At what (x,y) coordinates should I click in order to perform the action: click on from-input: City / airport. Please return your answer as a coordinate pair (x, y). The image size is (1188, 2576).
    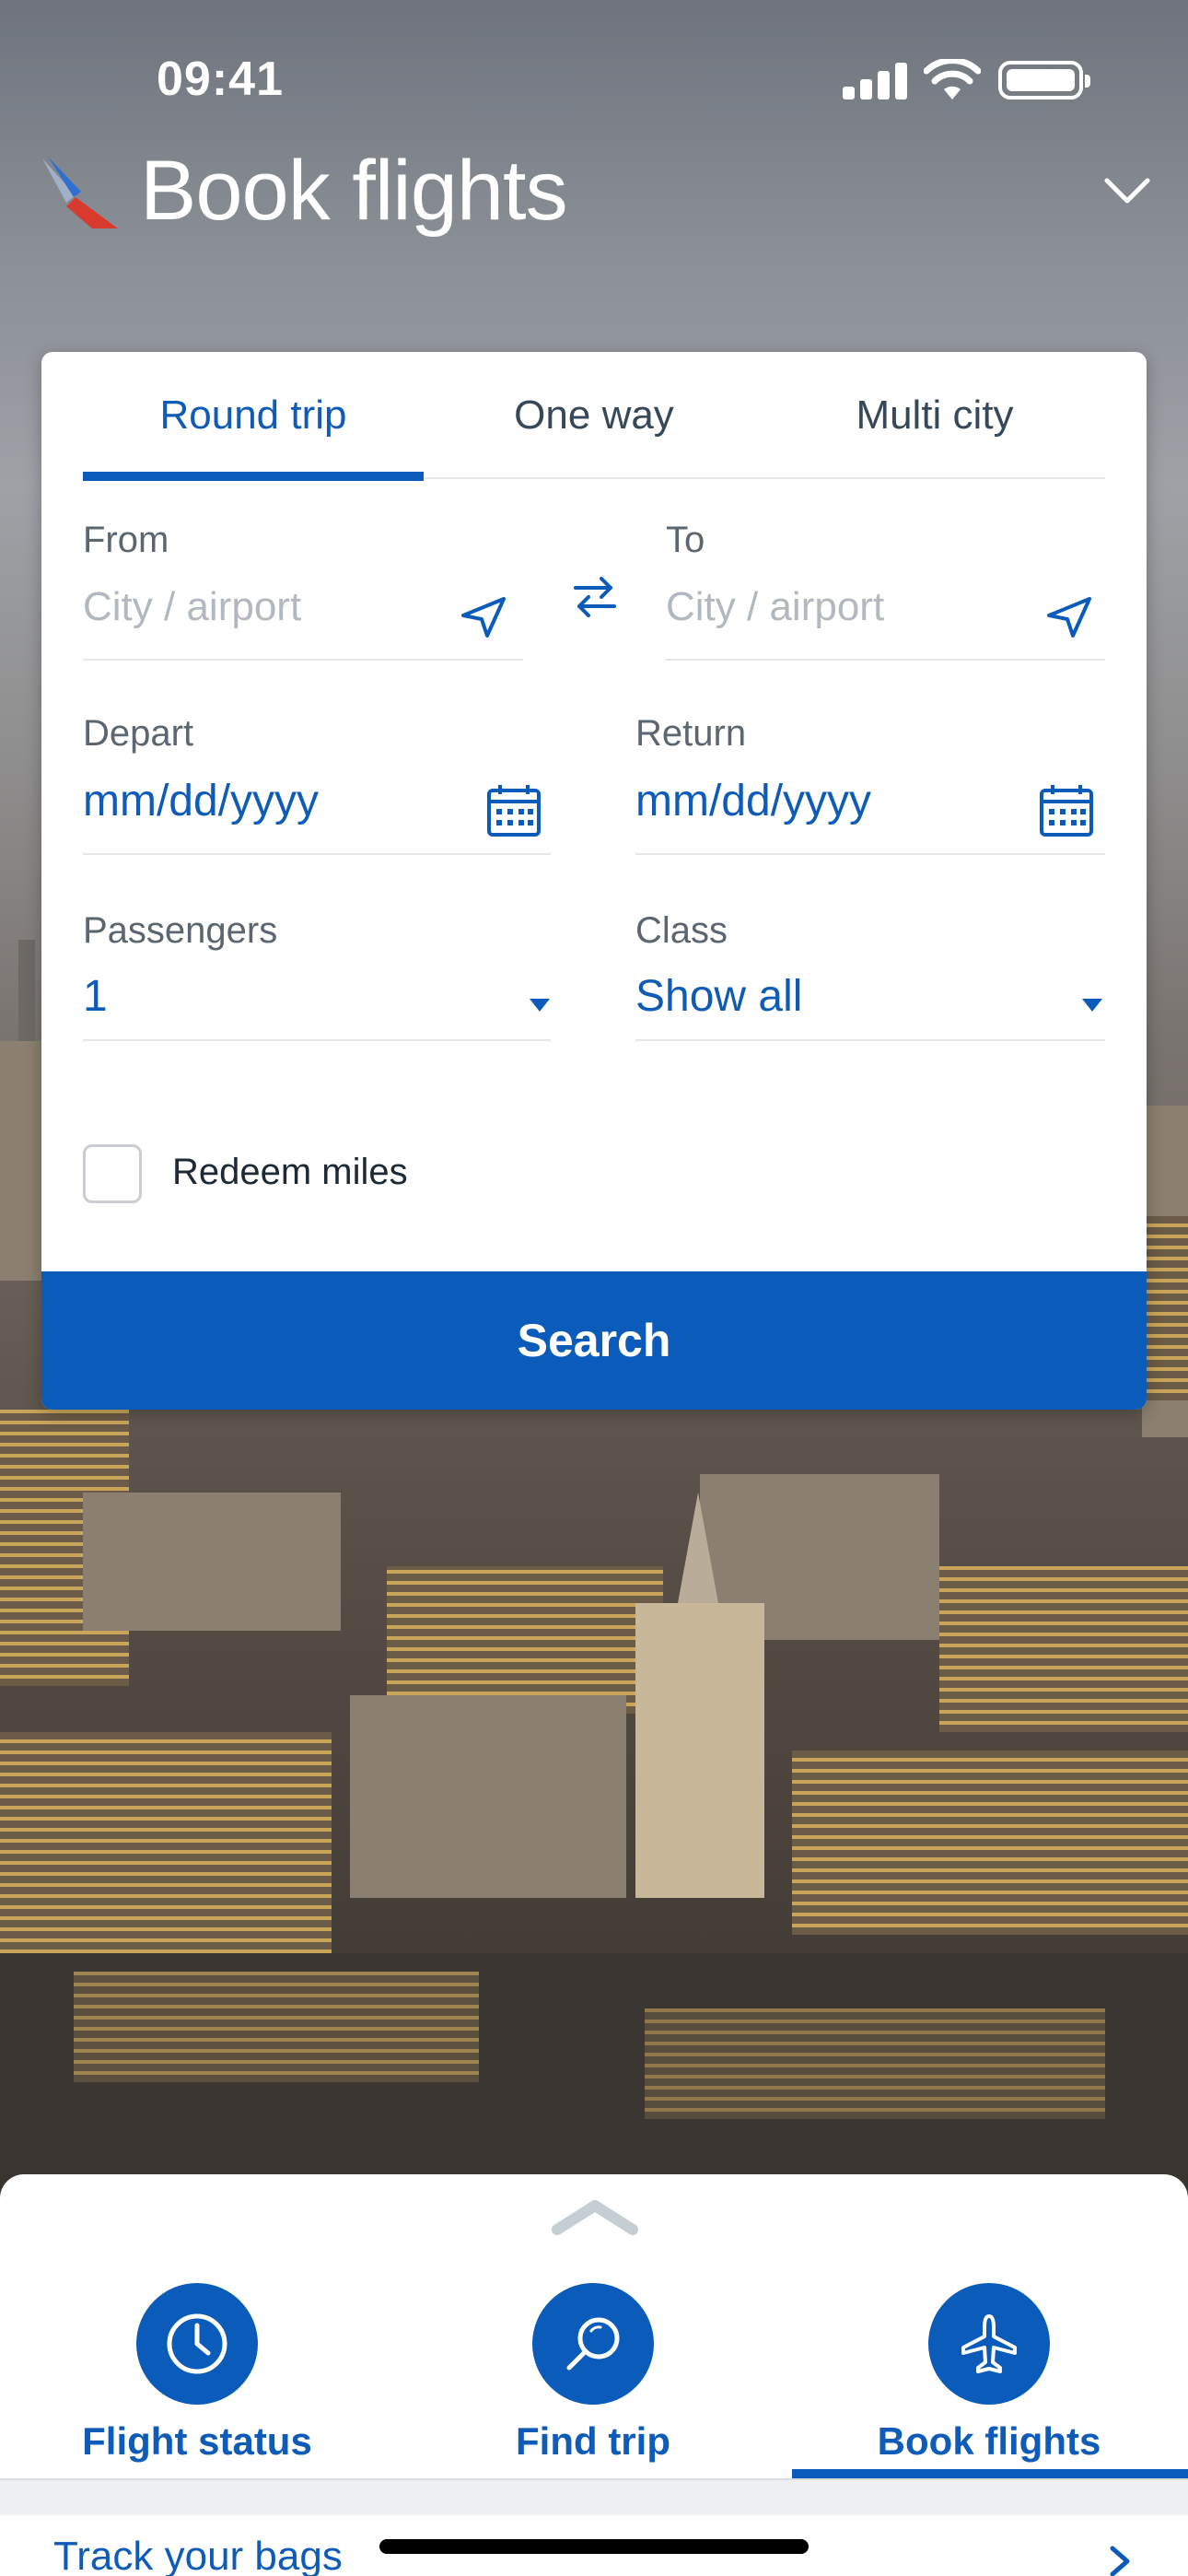
    Looking at the image, I should click on (192, 607).